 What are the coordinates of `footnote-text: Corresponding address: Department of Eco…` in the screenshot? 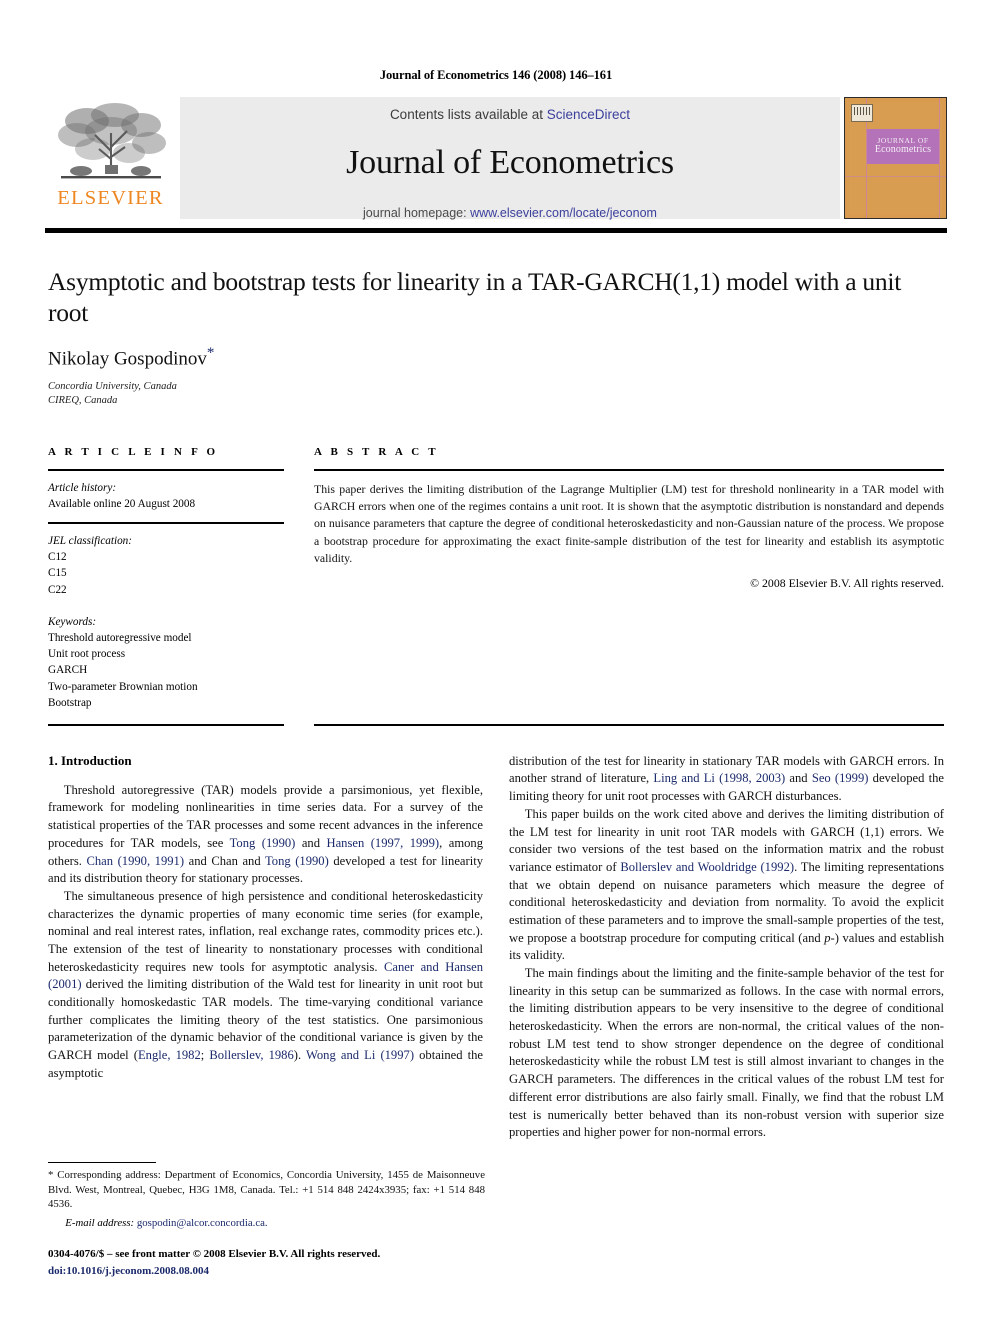 It's located at (266, 1189).